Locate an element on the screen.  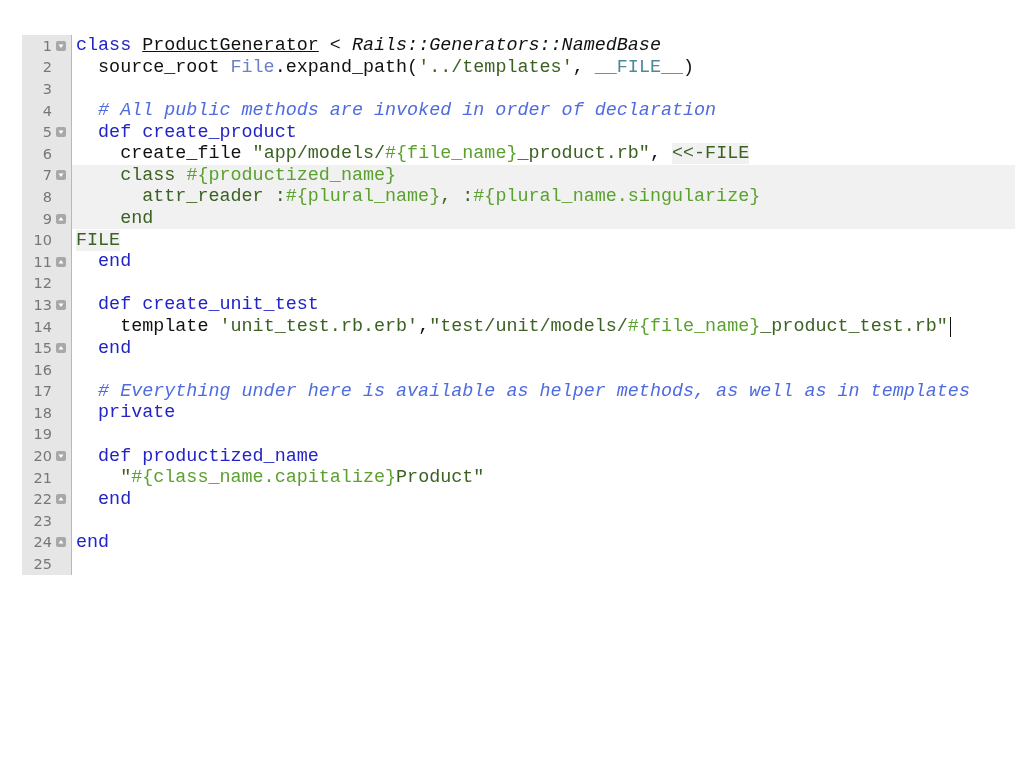
line-number: 11 is located at coordinates (42, 261).